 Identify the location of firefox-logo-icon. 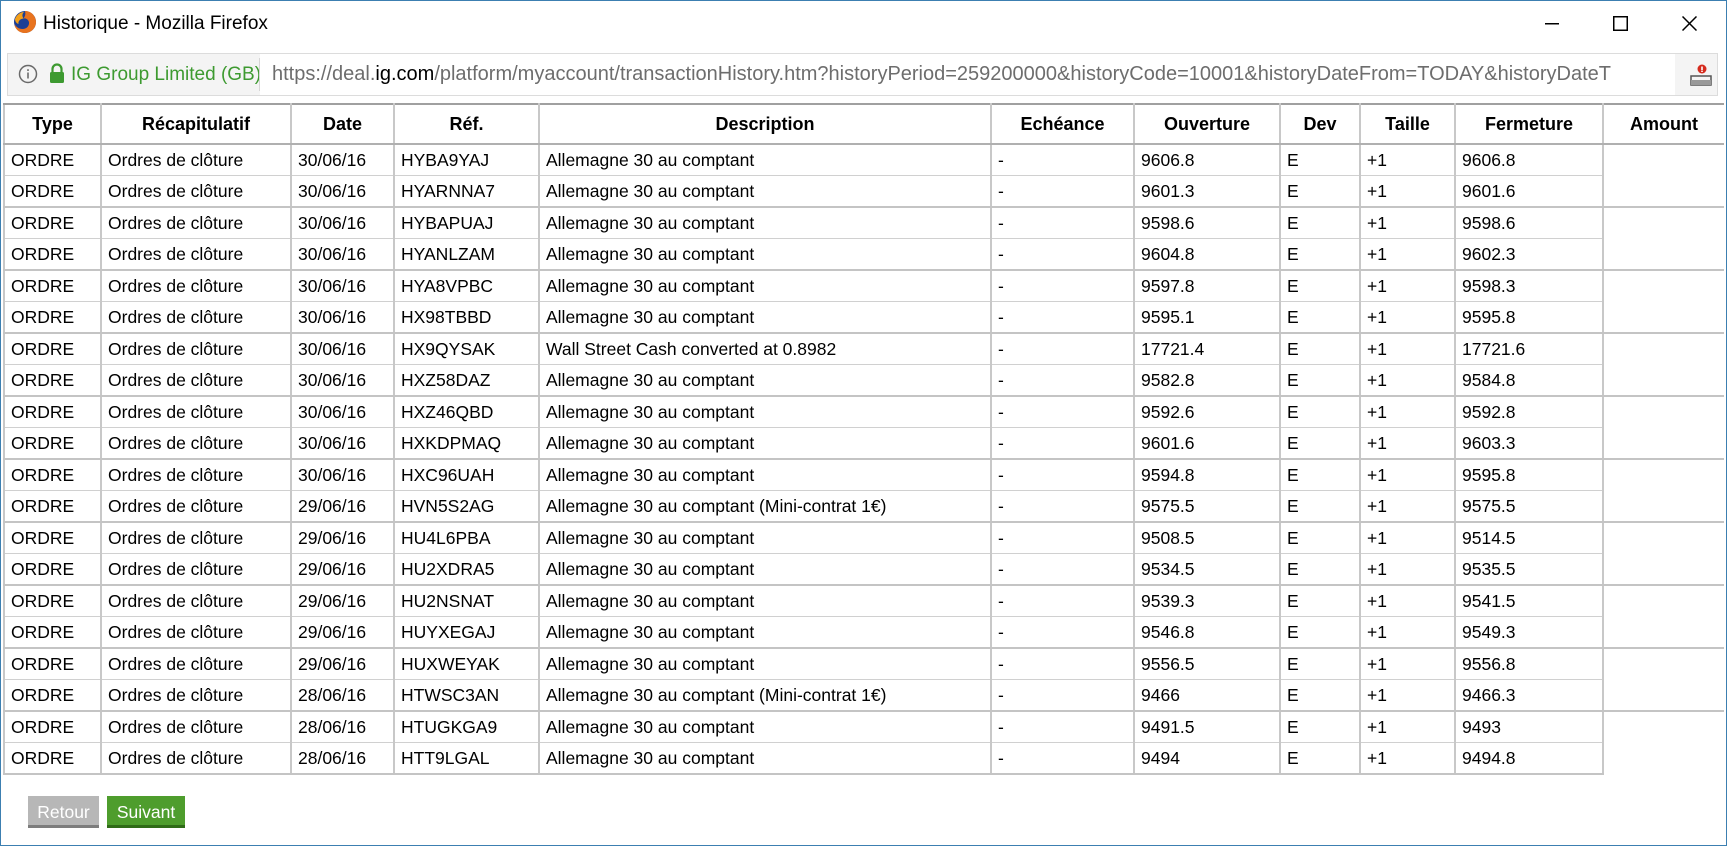
(25, 22).